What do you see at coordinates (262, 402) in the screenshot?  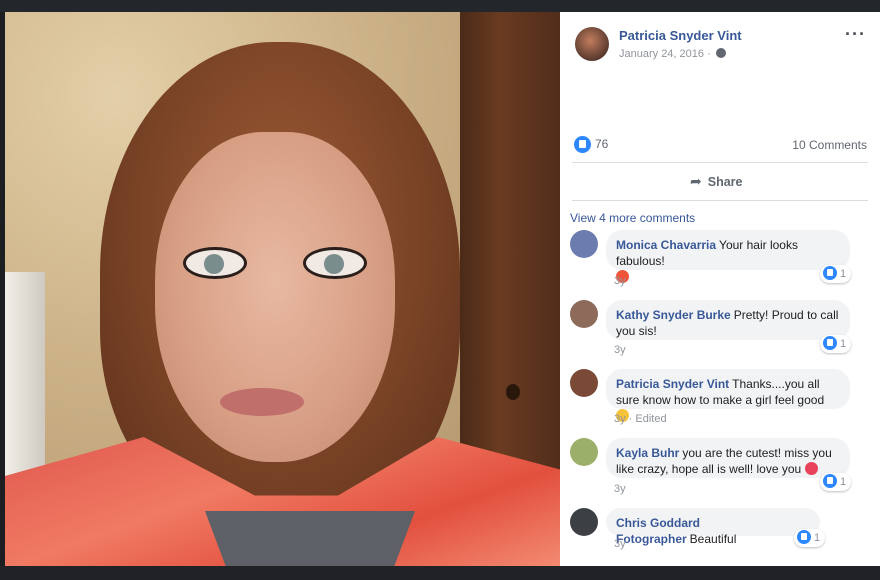 I see `photo-lips` at bounding box center [262, 402].